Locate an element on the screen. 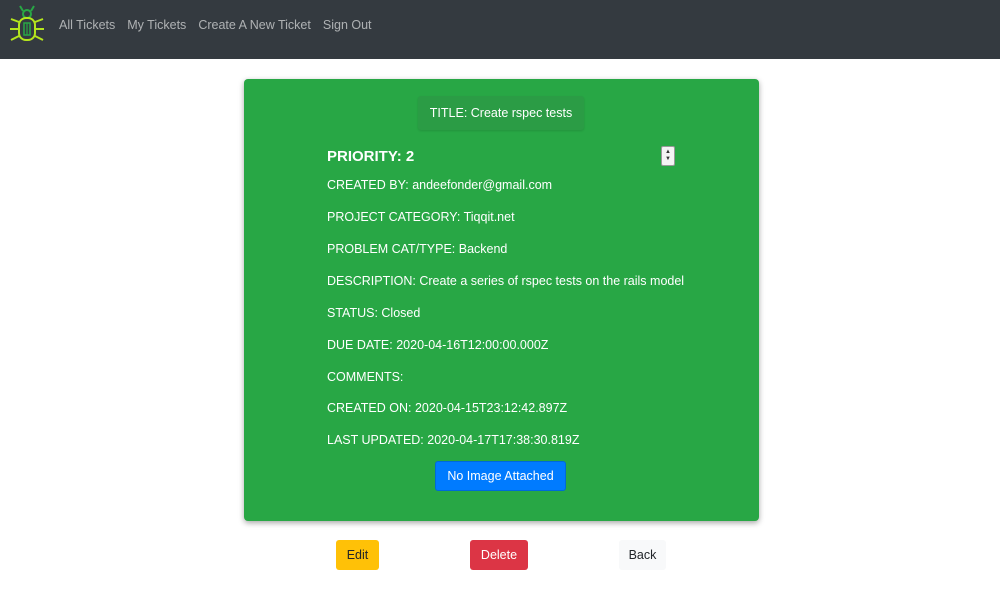 The height and width of the screenshot is (612, 1000). ticket-problem-type: PROBLEM CAT/TYPE: Backend is located at coordinates (417, 249).